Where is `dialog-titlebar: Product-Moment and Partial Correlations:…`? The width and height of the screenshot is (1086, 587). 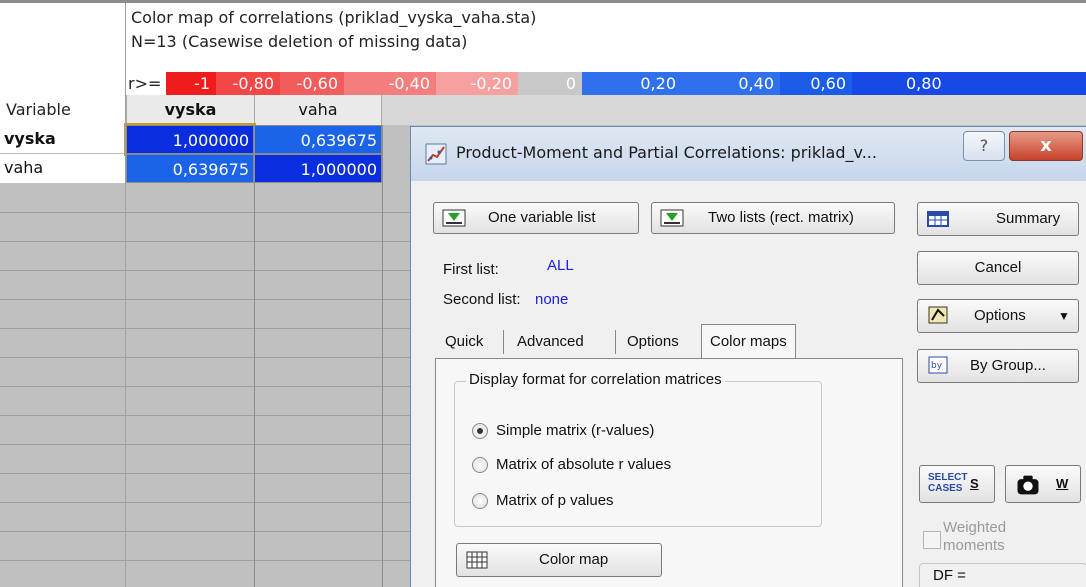 dialog-titlebar: Product-Moment and Partial Correlations:… is located at coordinates (748, 154).